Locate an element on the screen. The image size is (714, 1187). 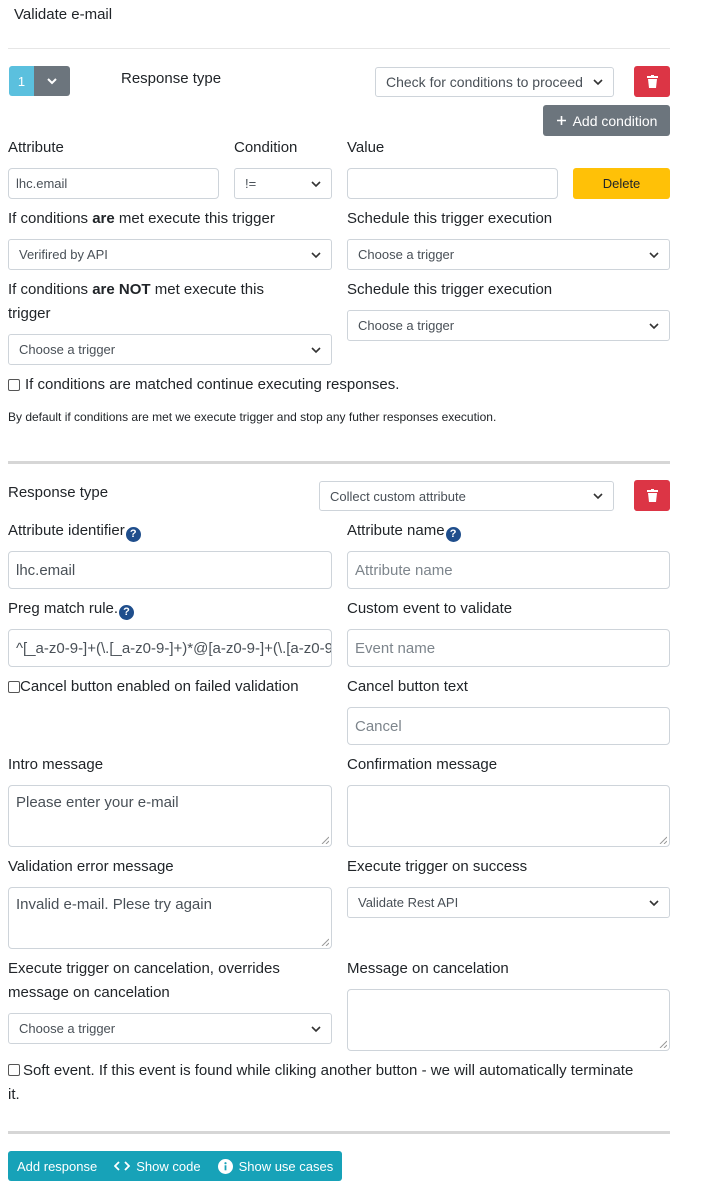
preg-match-label-row: Preg match rule.? is located at coordinates (71, 609).